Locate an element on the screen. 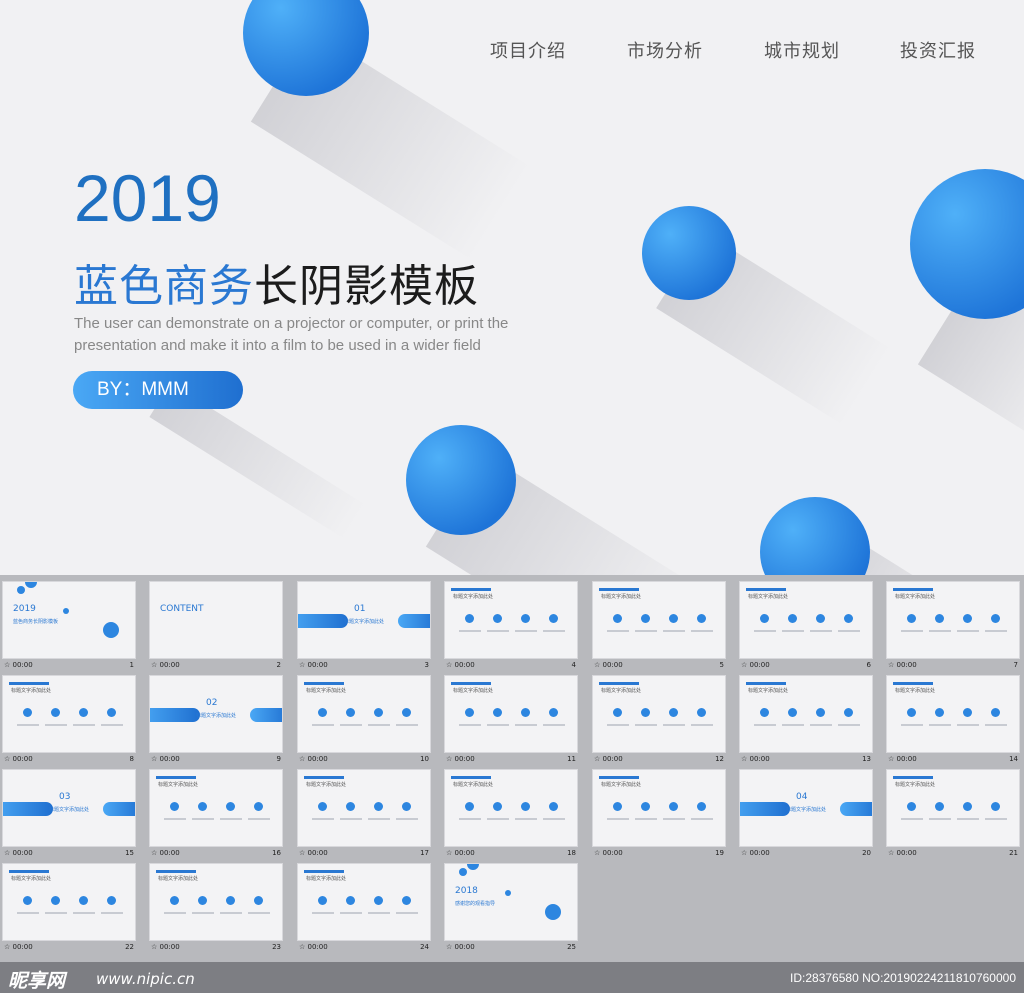  slide-number: 19 is located at coordinates (719, 853).